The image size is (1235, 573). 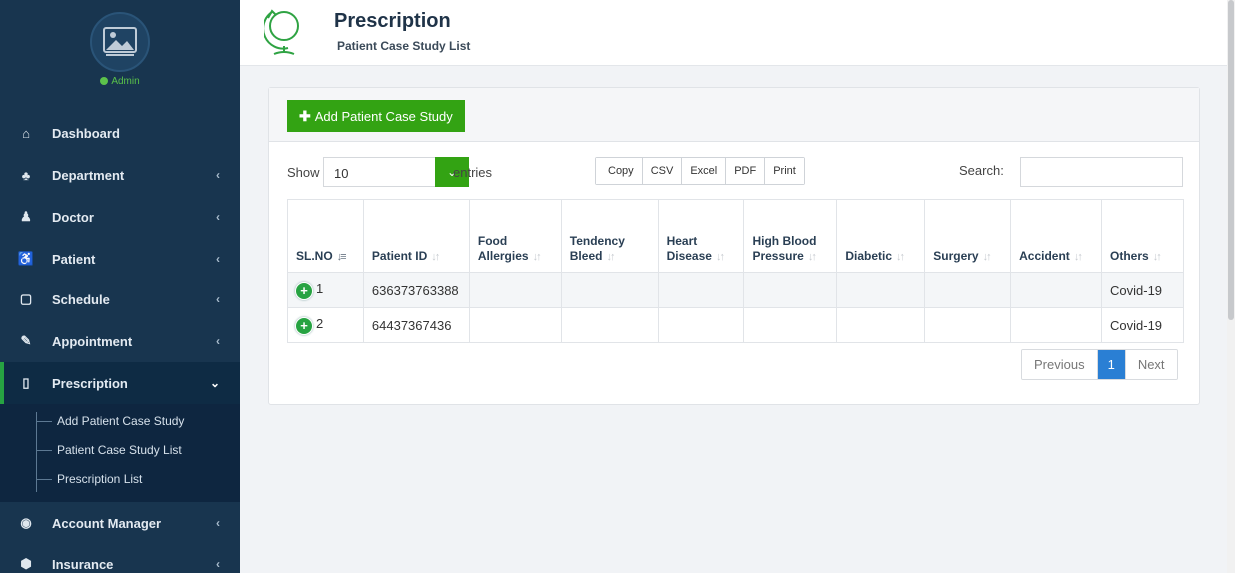 I want to click on money-icon: ◉, so click(x=26, y=522).